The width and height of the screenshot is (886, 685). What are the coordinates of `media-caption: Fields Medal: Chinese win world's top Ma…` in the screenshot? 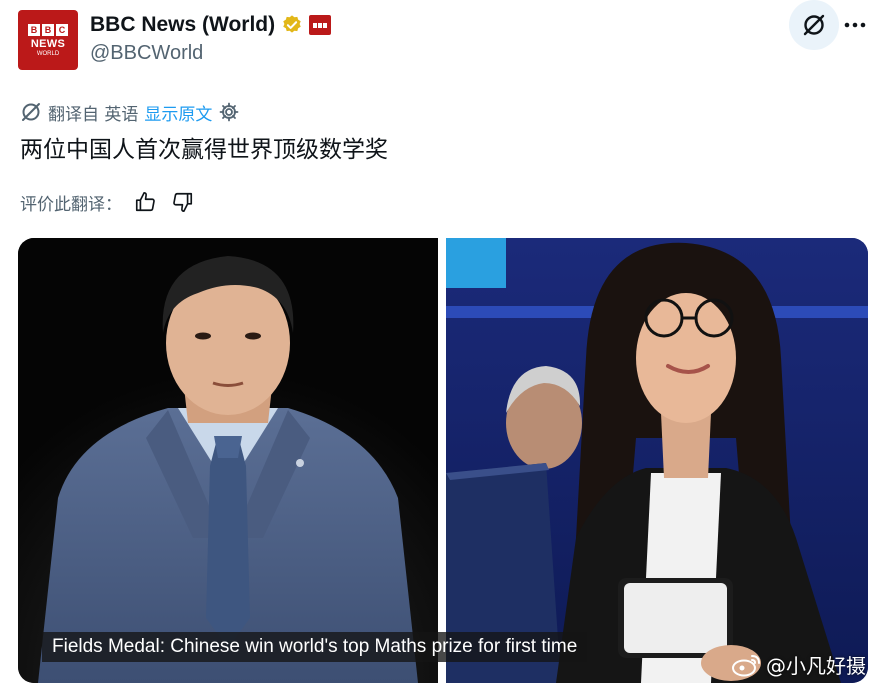 It's located at (315, 647).